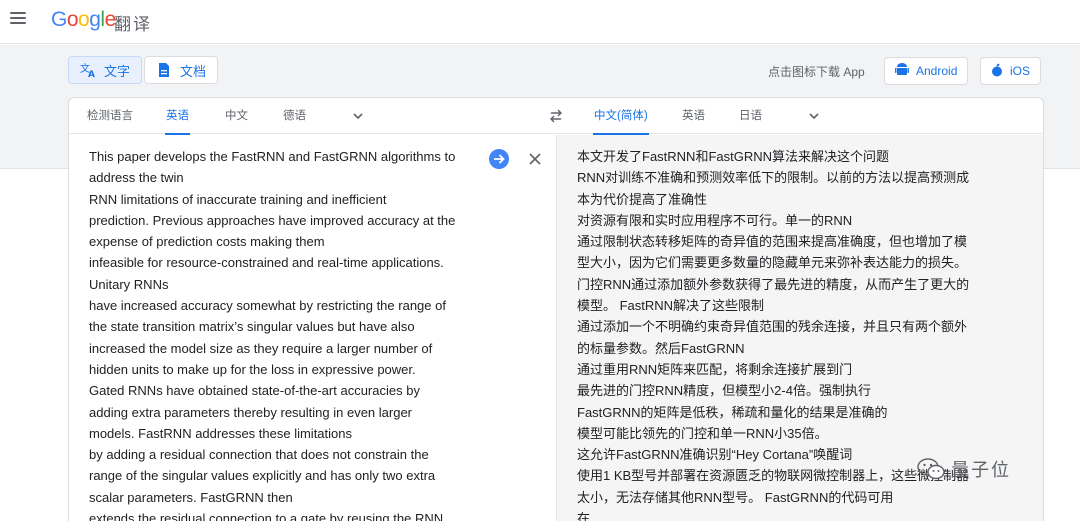  I want to click on svg-text: A, so click(91, 74).